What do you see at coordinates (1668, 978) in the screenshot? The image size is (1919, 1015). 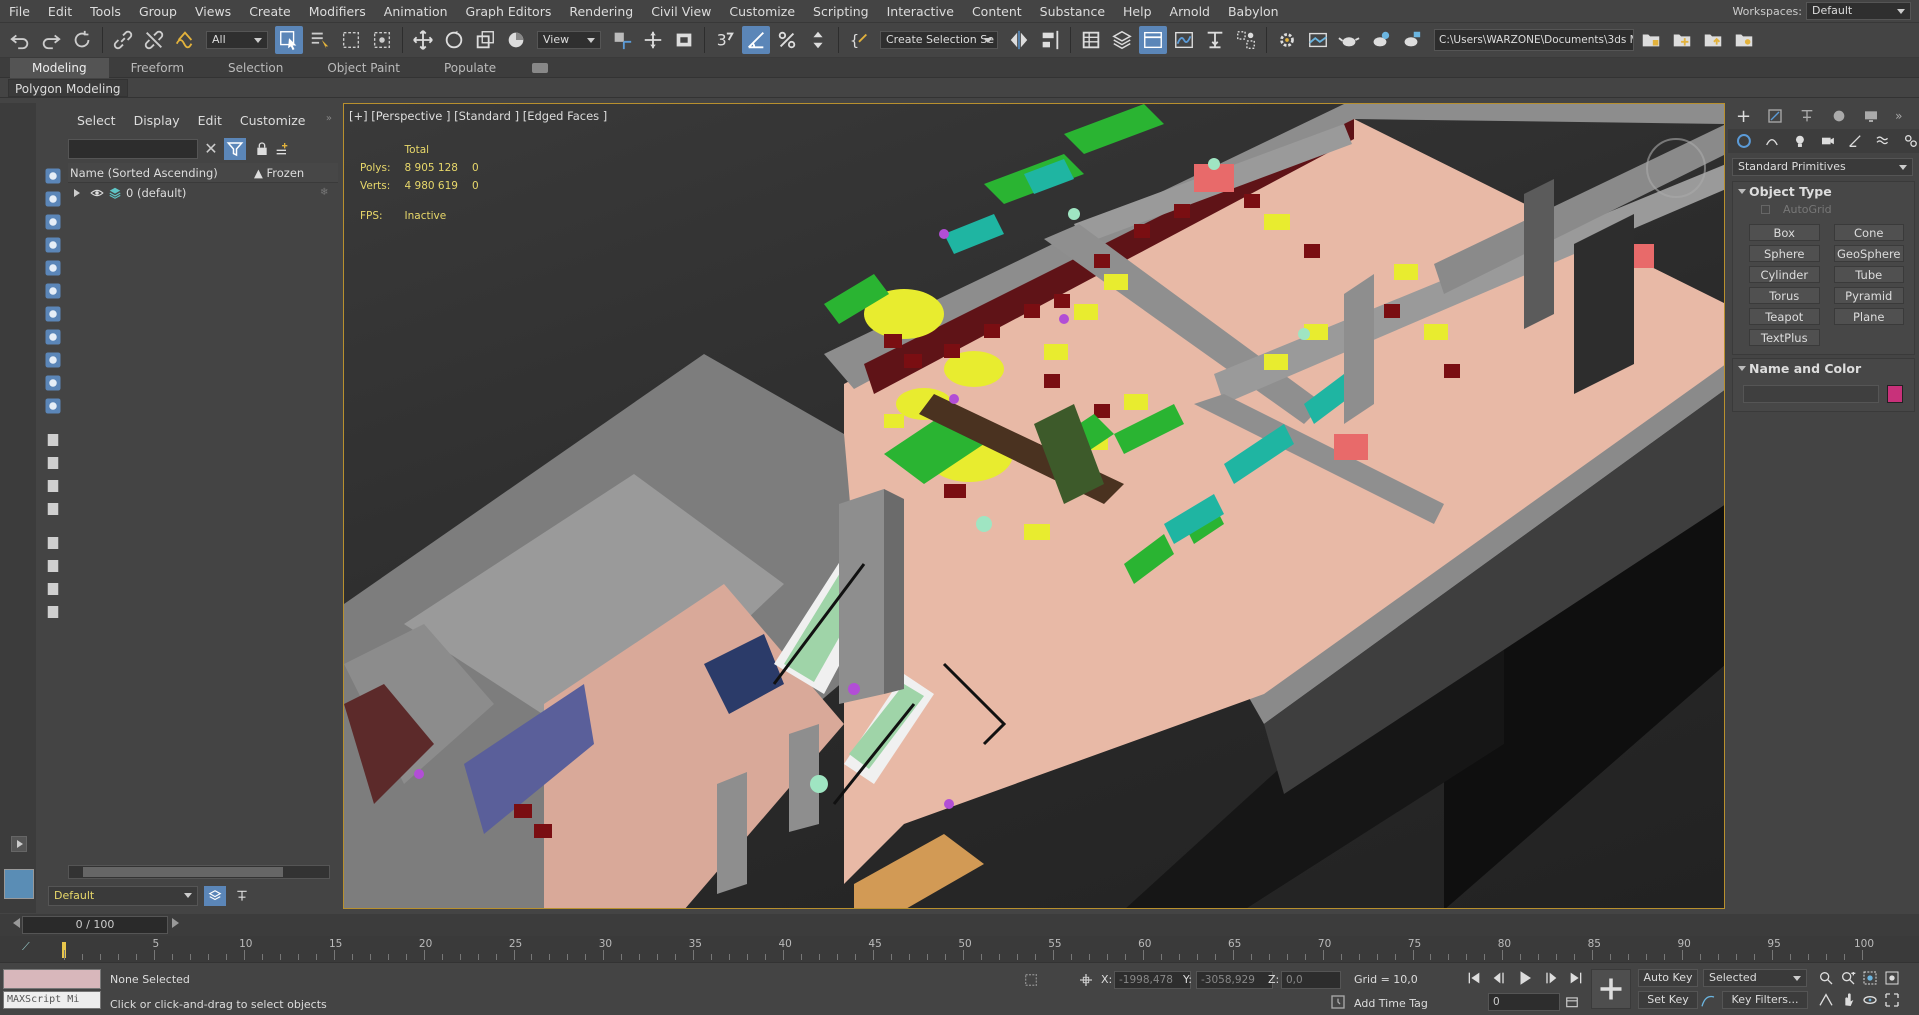 I see `auto-key-button: Auto Key` at bounding box center [1668, 978].